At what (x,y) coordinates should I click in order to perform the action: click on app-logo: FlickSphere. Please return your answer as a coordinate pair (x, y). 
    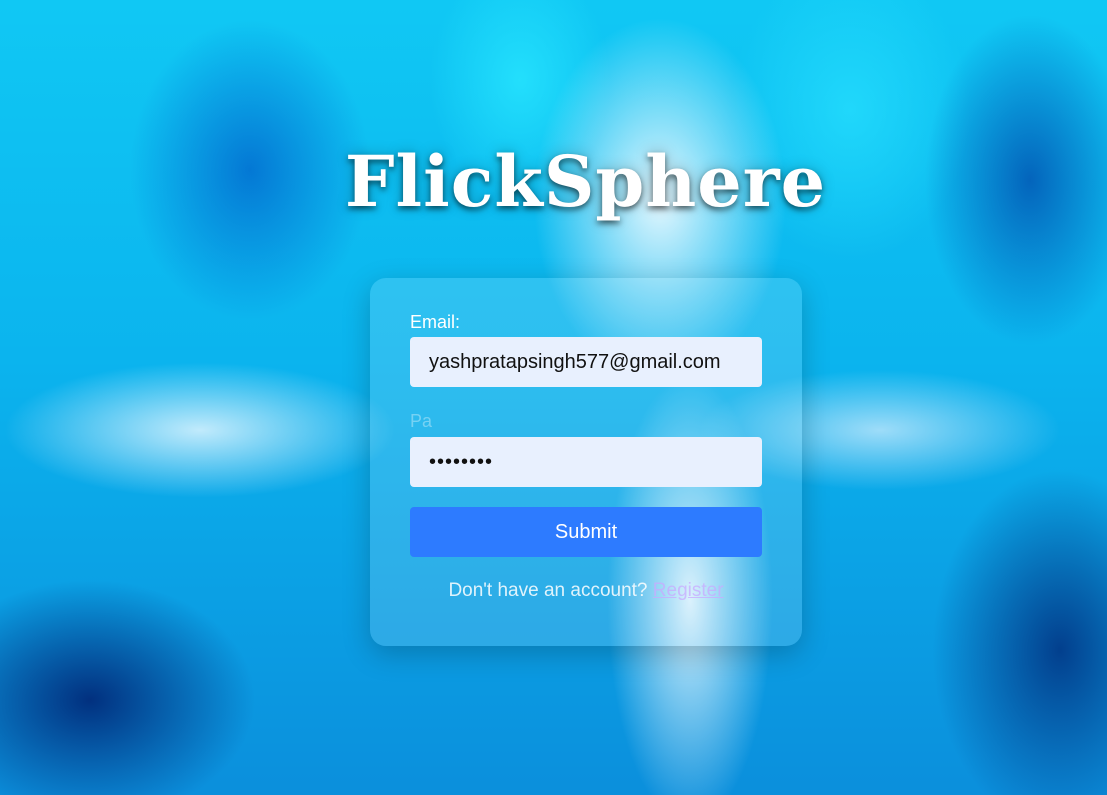
    Looking at the image, I should click on (585, 181).